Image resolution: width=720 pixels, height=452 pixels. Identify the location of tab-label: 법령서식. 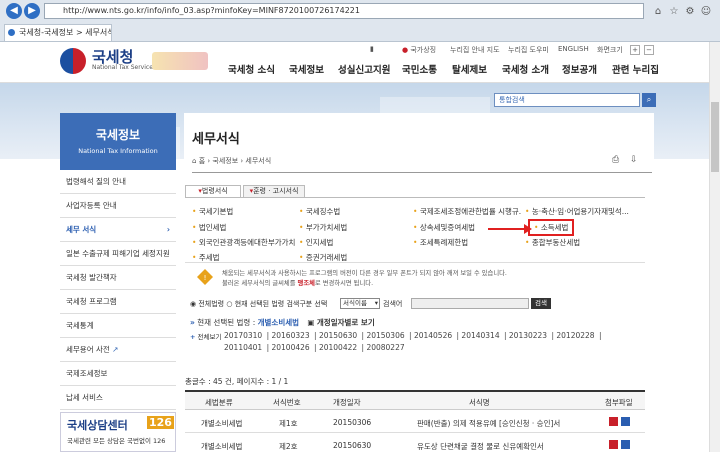
(214, 191).